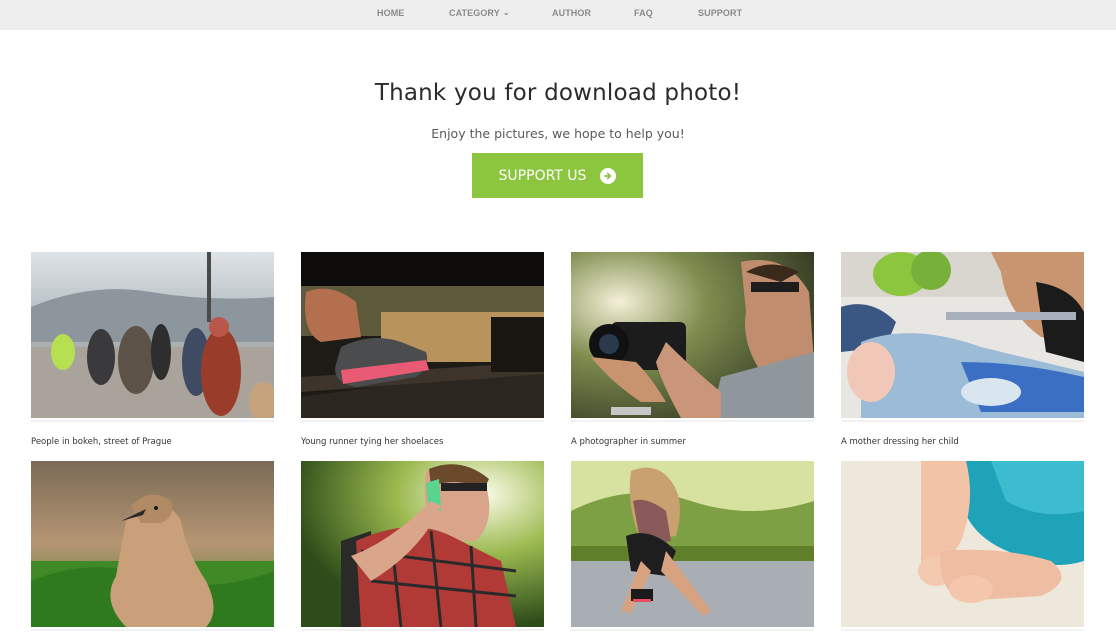  Describe the element at coordinates (372, 442) in the screenshot. I see `photo-caption: Young runner tying her shoelaces` at that location.